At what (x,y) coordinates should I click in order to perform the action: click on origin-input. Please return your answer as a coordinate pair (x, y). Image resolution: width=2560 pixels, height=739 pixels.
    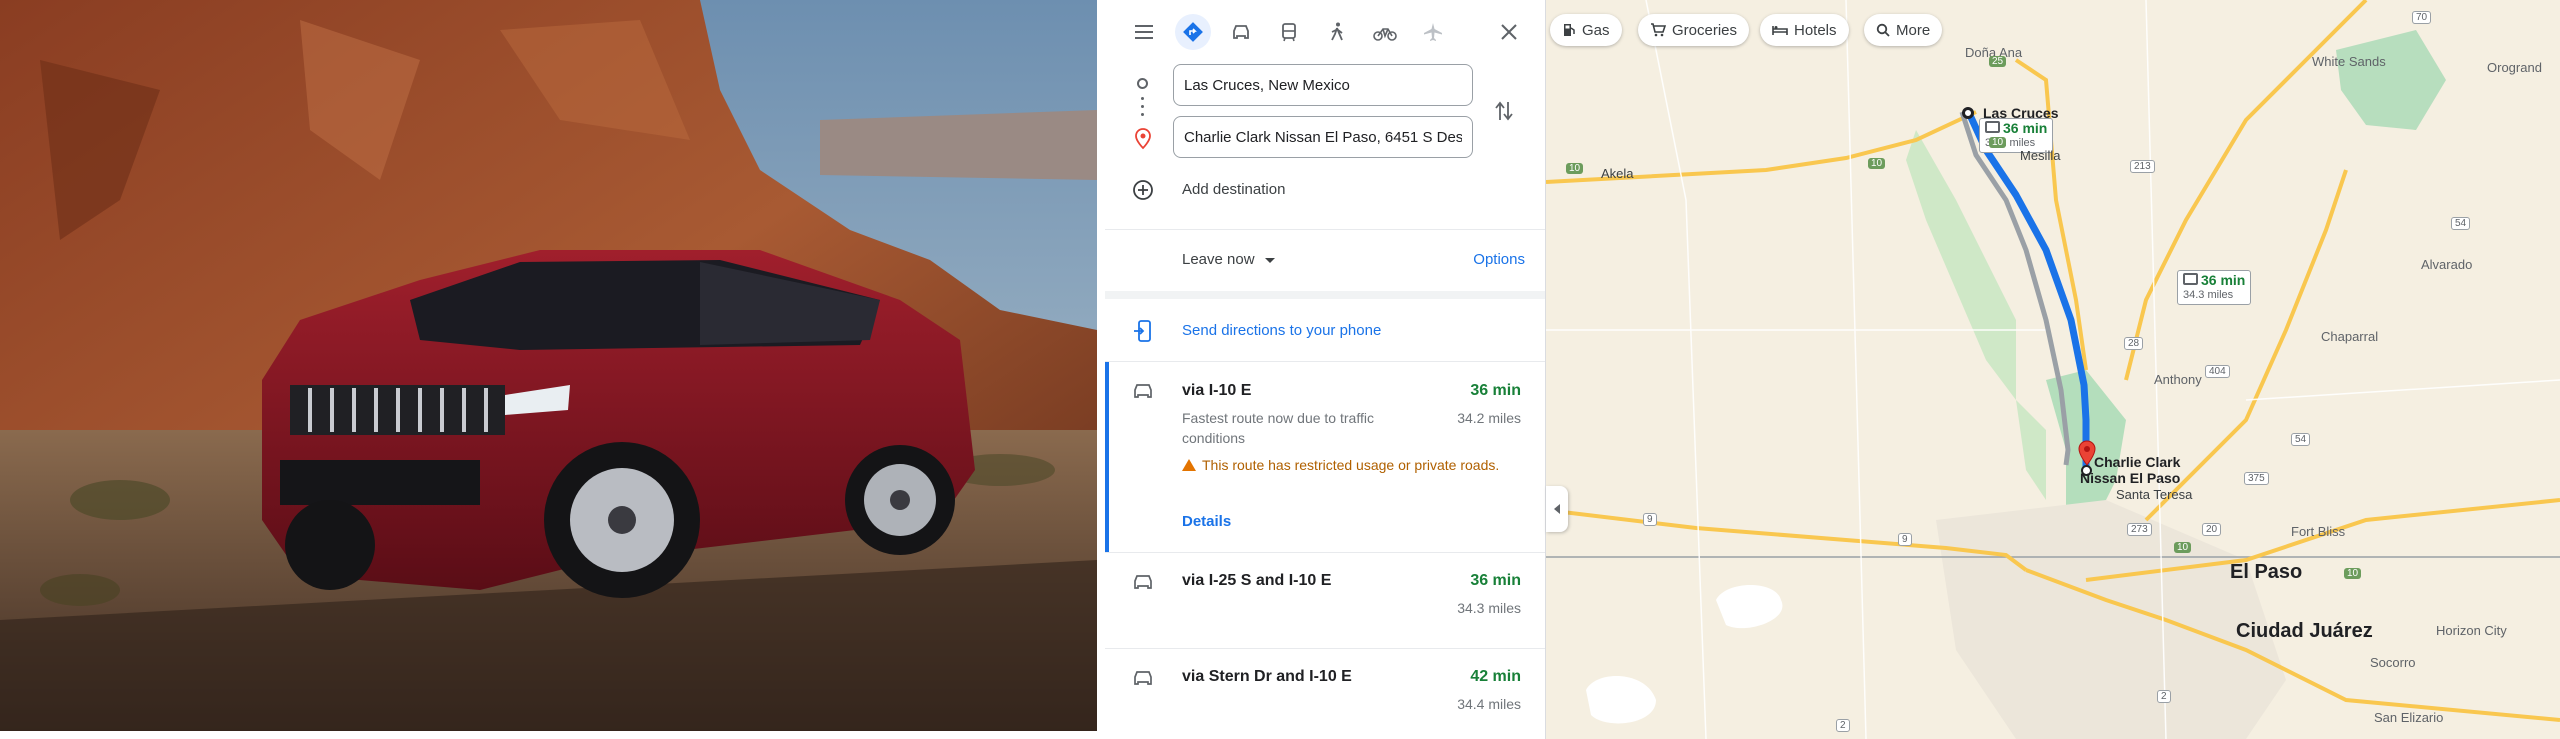
    Looking at the image, I should click on (1323, 85).